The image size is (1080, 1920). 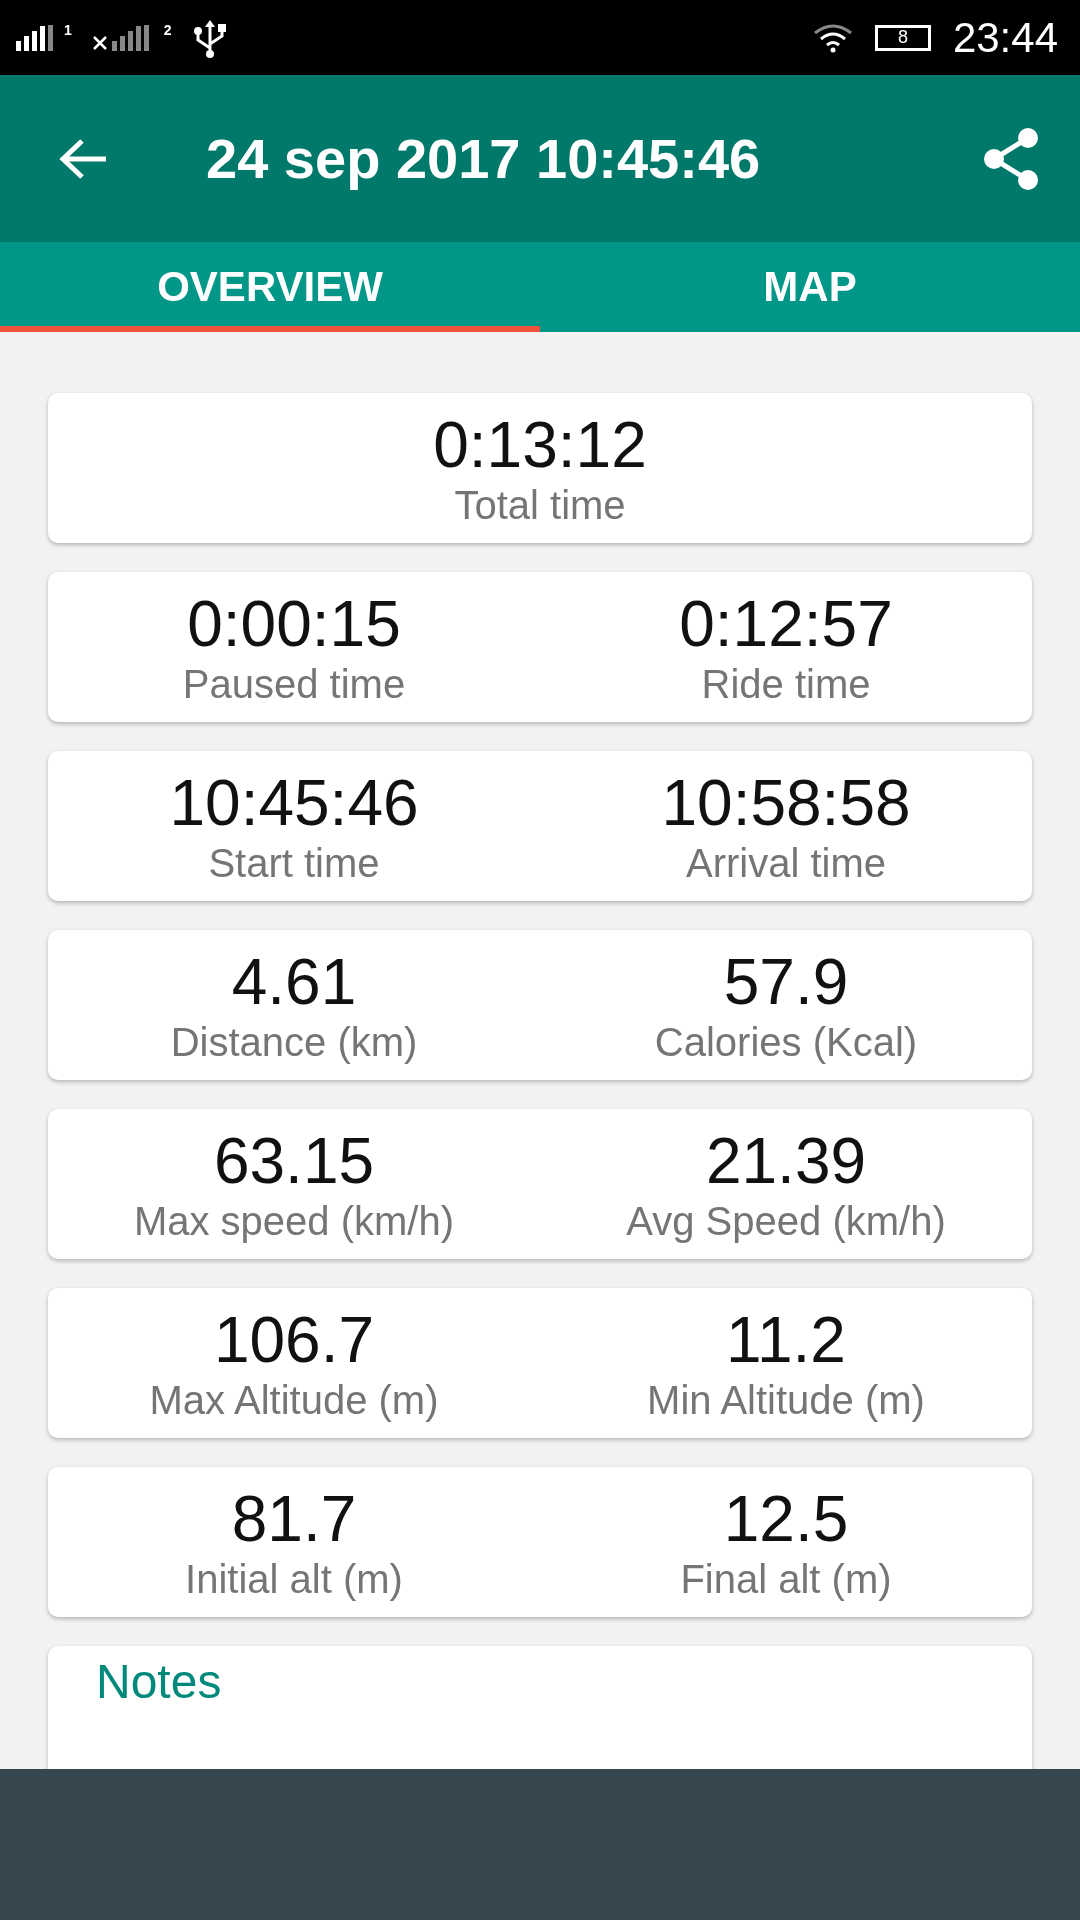 I want to click on app-bar-title: 24 sep 2017 10:45:46, so click(x=484, y=158).